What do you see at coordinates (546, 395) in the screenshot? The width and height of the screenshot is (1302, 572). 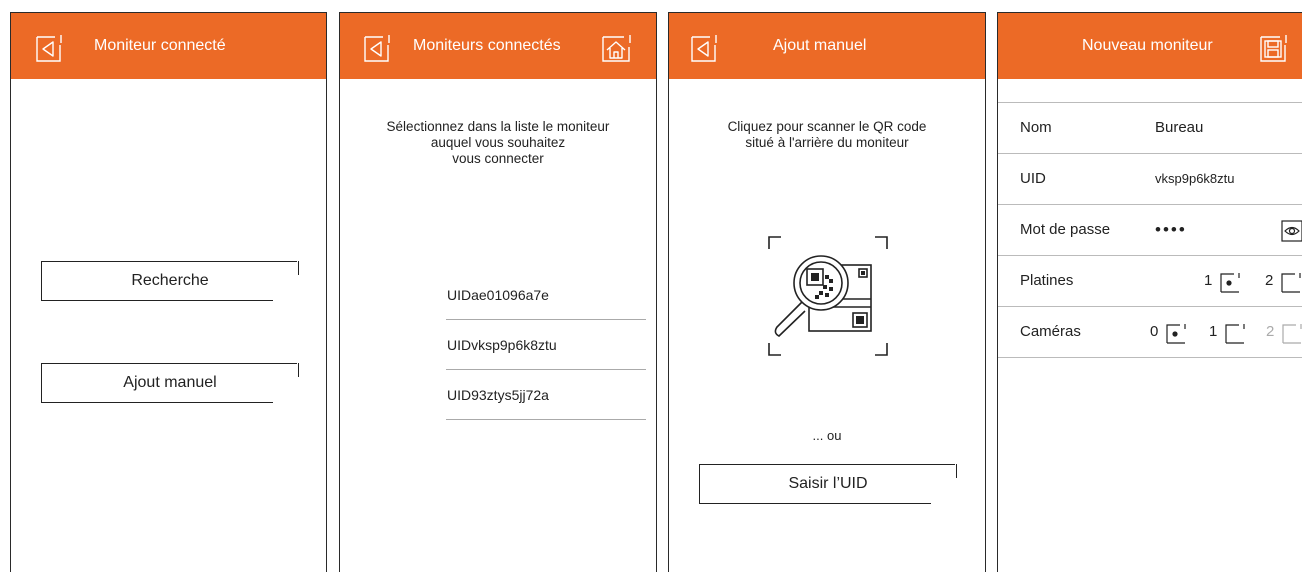 I see `list-item: UID93ztys5jj72a` at bounding box center [546, 395].